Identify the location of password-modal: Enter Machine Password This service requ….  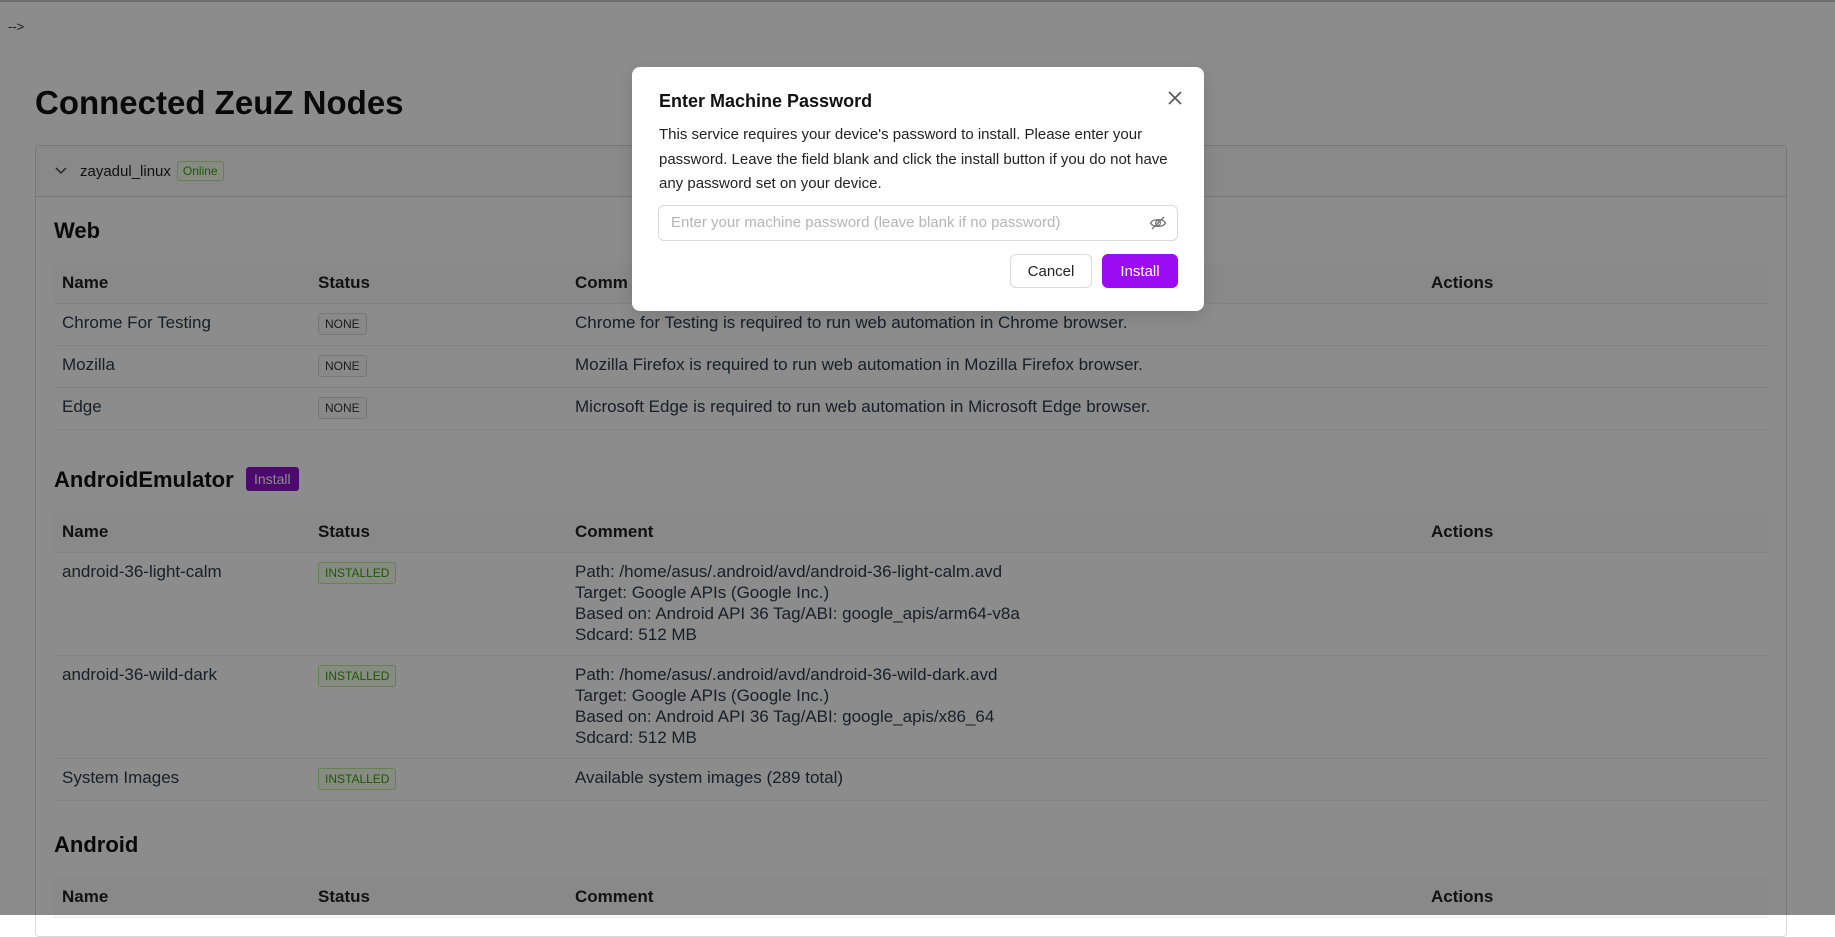
(918, 189).